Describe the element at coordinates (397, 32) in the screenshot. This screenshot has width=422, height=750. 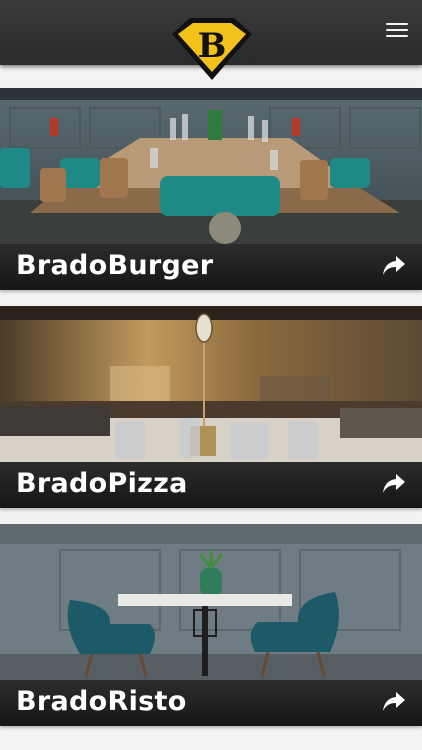
I see `hamburger-menu-icon` at that location.